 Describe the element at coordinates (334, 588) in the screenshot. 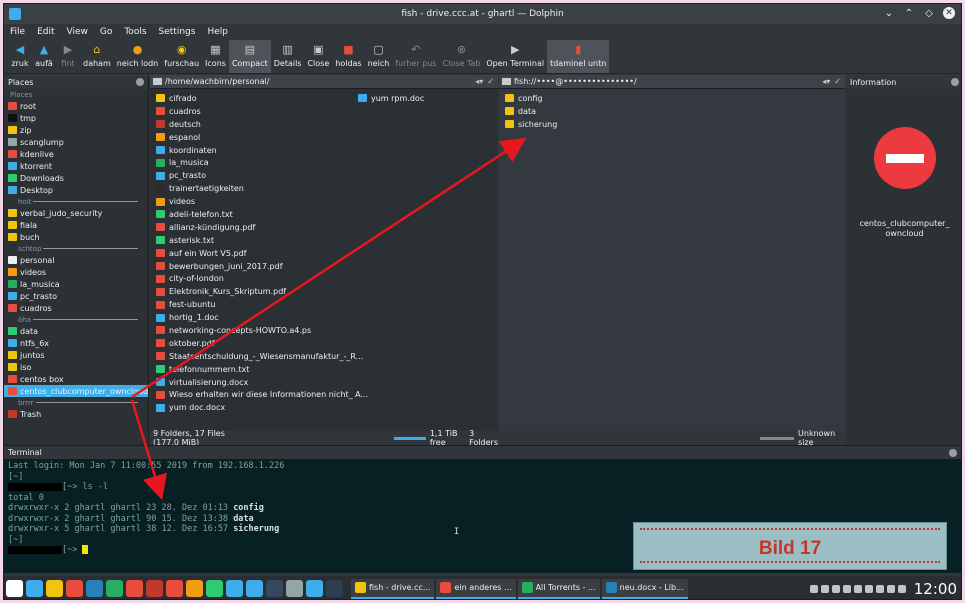

I see `terminal-icon` at that location.